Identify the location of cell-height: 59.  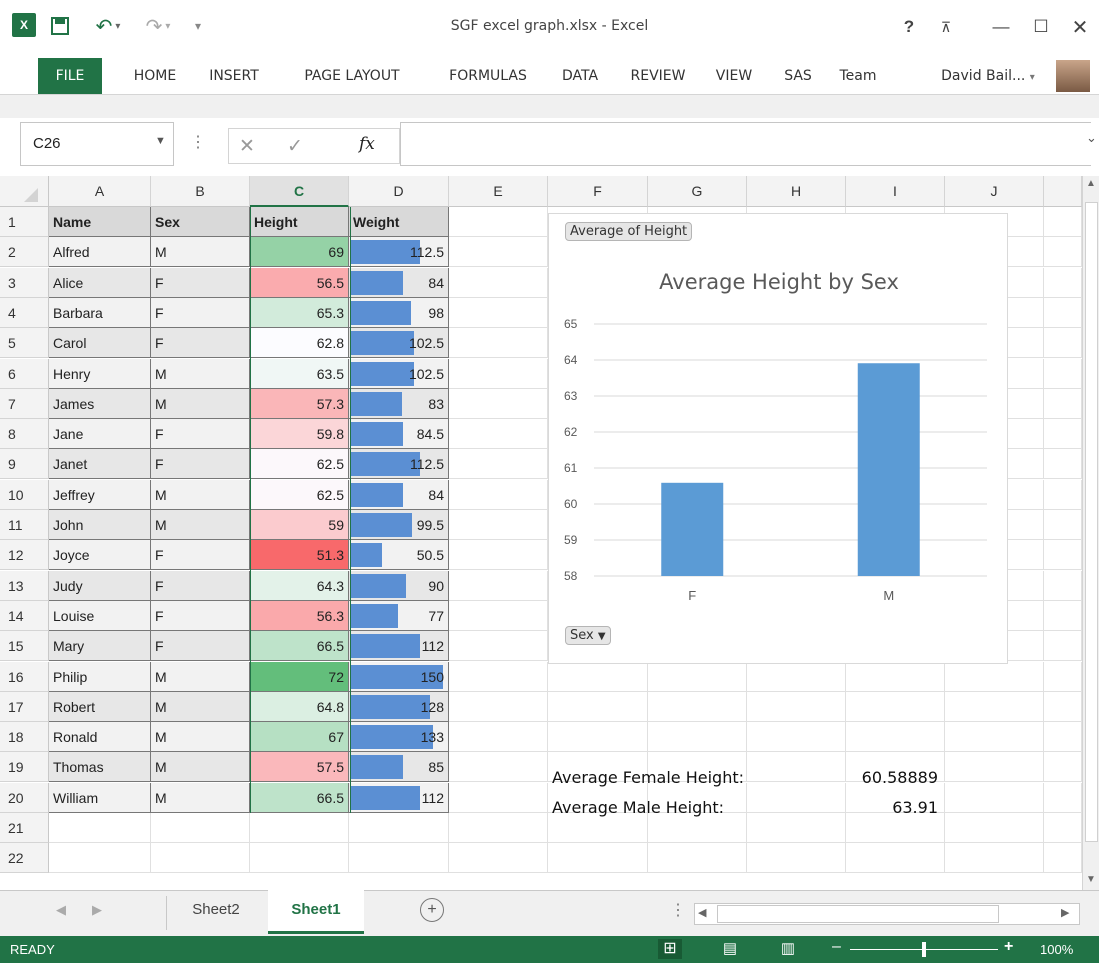
(299, 525).